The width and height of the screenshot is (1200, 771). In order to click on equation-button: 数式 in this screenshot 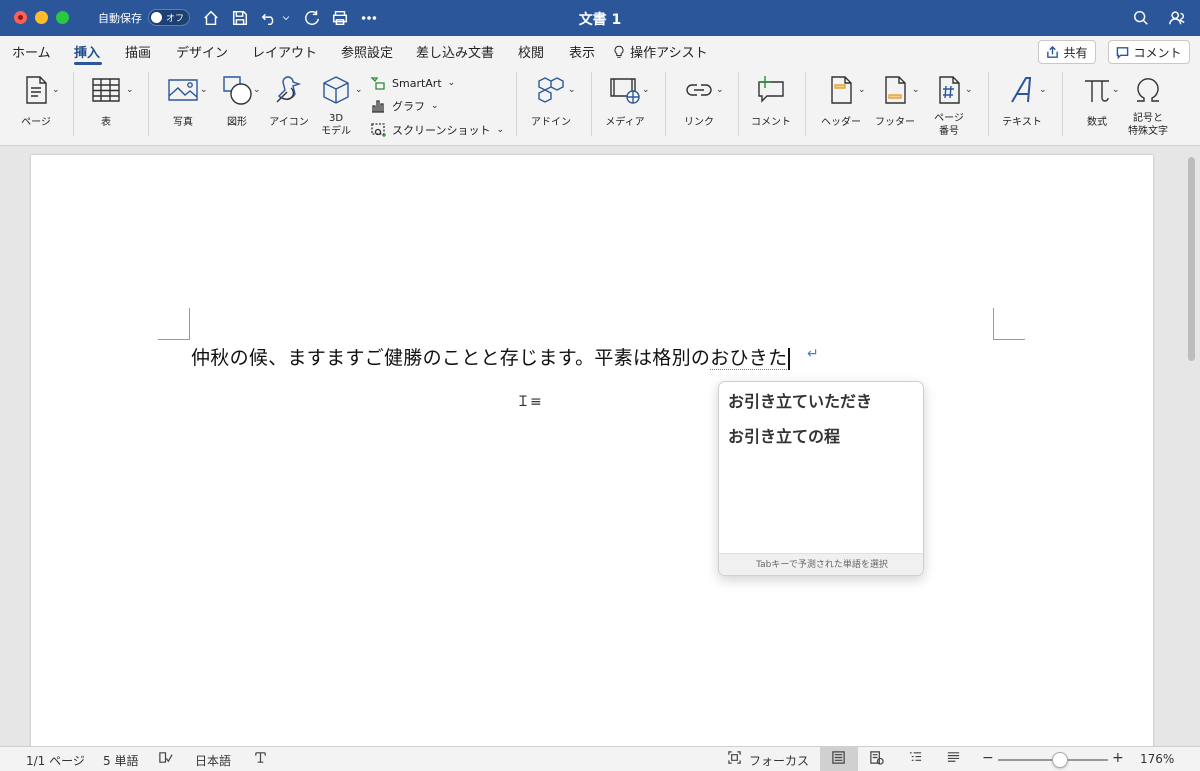, I will do `click(1097, 100)`.